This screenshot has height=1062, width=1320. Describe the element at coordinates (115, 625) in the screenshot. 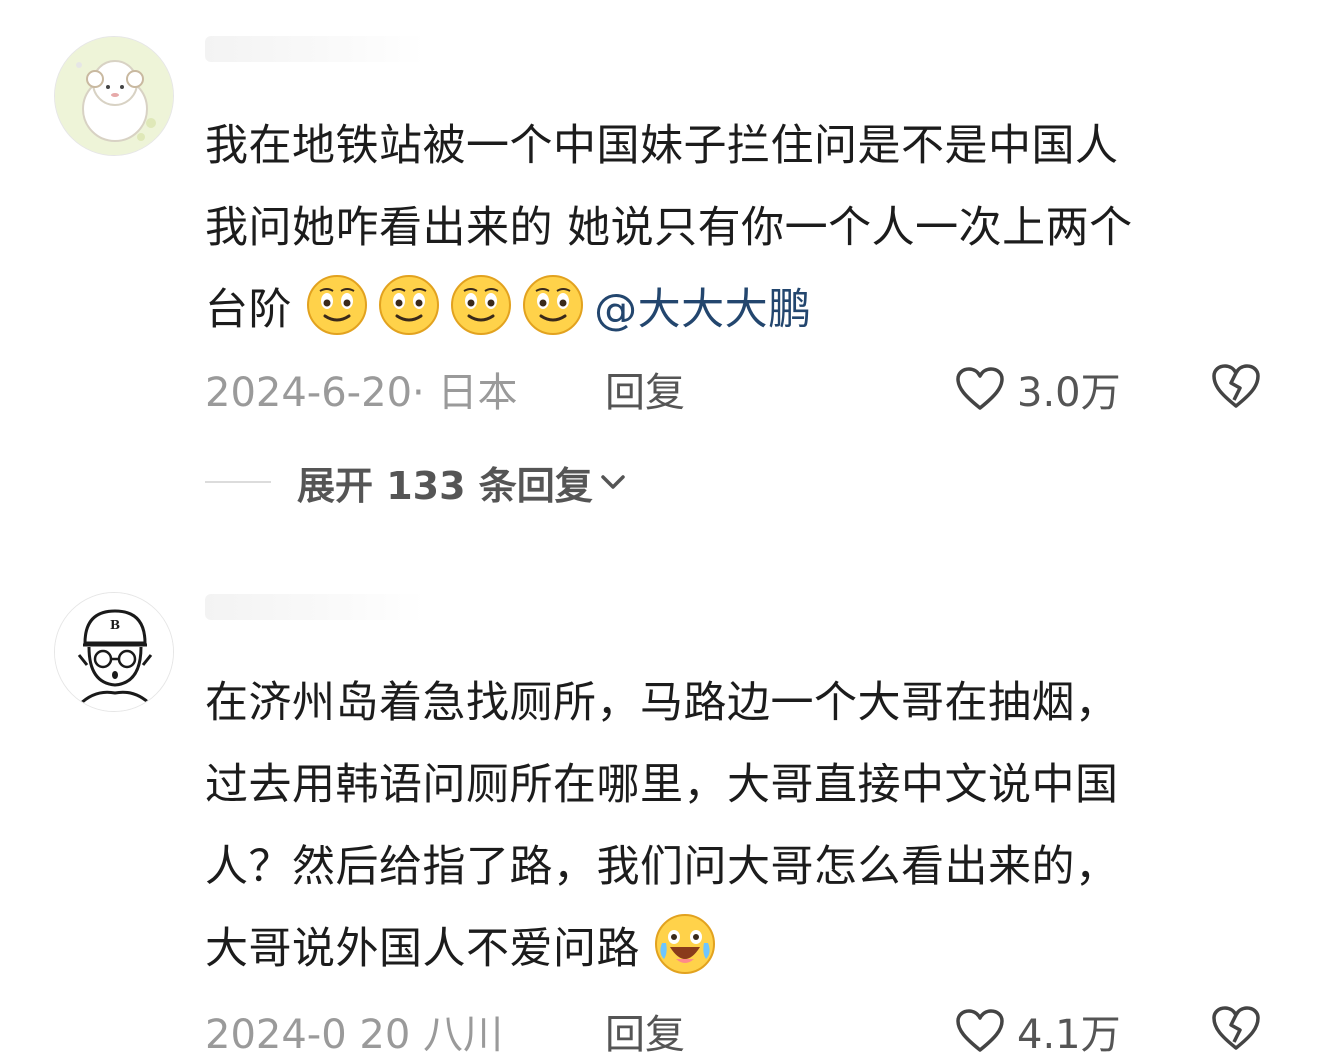

I see `svg-text: B` at that location.